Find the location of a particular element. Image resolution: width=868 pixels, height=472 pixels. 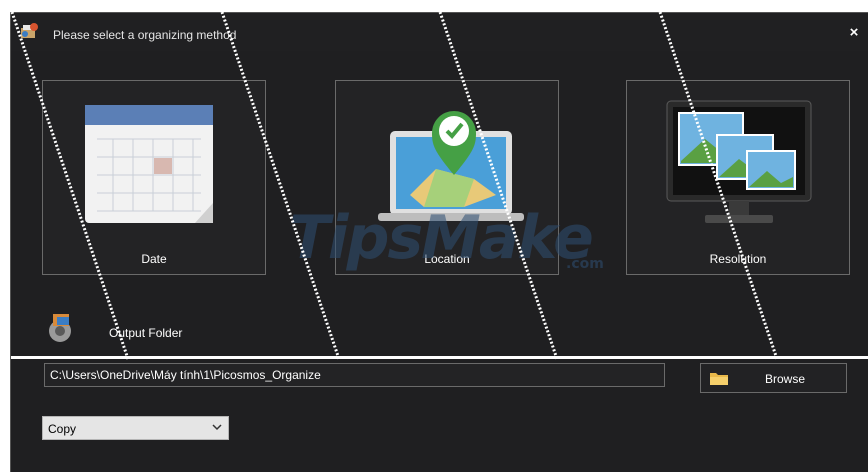

close-icon: × is located at coordinates (854, 32).